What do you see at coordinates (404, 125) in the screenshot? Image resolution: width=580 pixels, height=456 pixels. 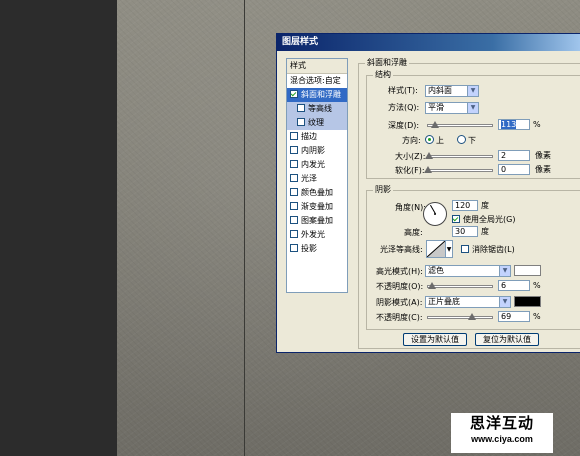 I see `depth-label: 深度(D):` at bounding box center [404, 125].